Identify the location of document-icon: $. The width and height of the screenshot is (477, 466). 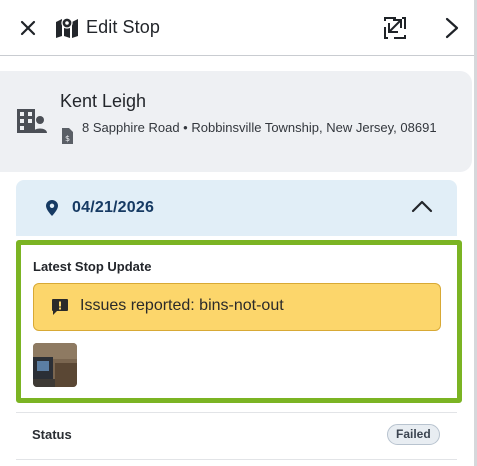
(67, 136).